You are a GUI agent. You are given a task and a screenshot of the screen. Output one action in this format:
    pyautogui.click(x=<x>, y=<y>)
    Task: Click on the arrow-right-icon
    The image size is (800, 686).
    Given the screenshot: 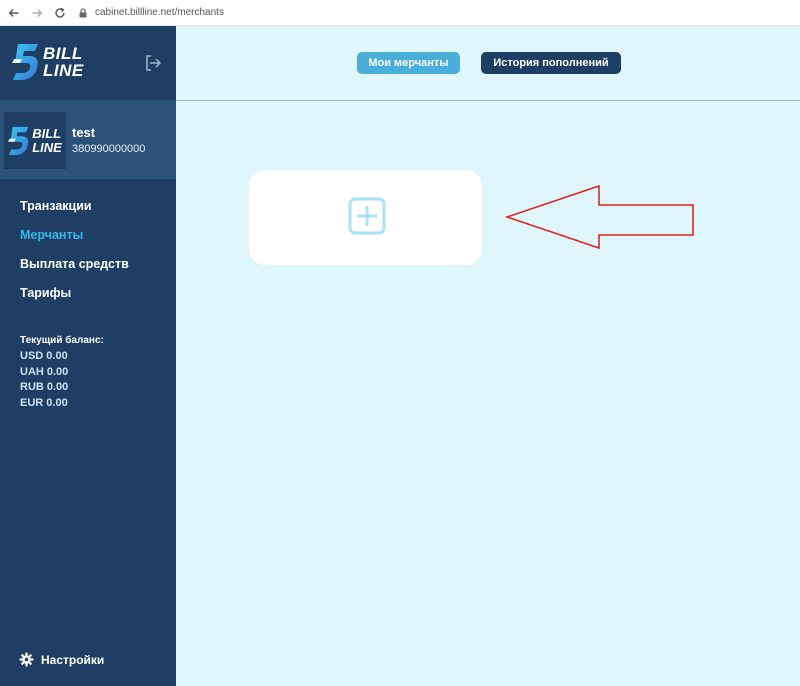 What is the action you would take?
    pyautogui.click(x=37, y=12)
    